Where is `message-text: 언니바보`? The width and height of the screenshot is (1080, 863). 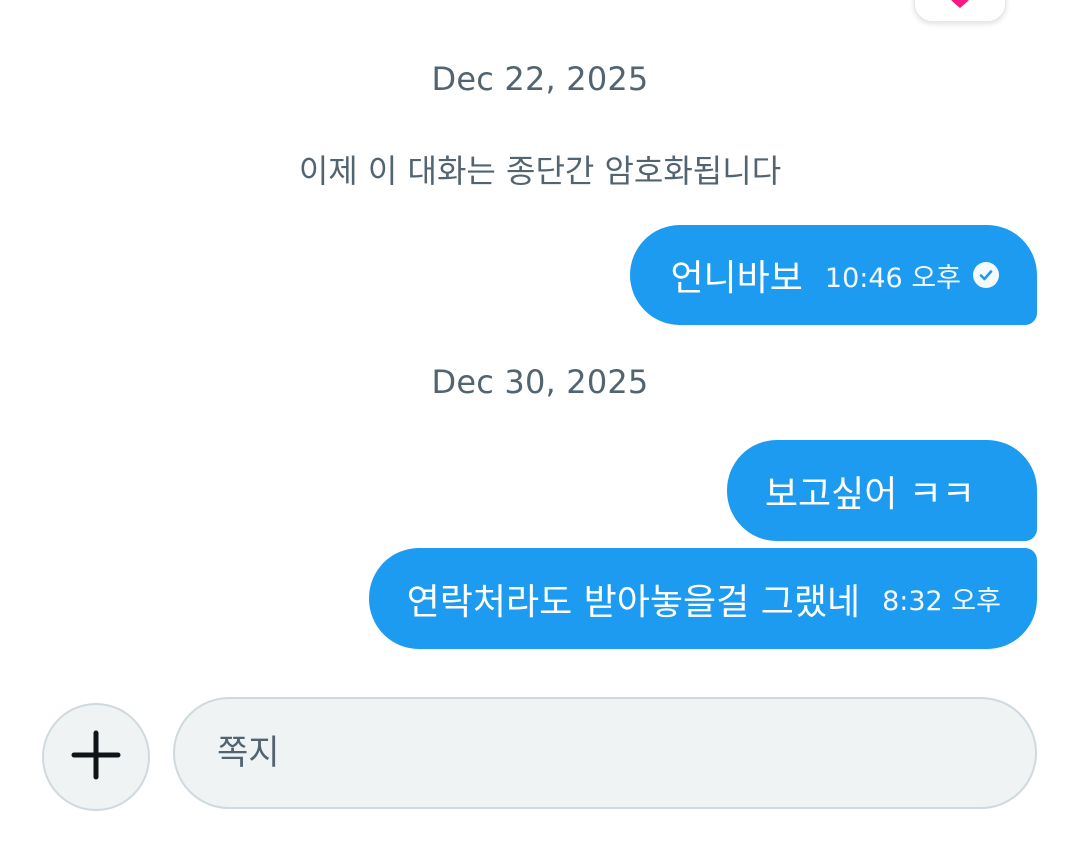
message-text: 언니바보 is located at coordinates (736, 278).